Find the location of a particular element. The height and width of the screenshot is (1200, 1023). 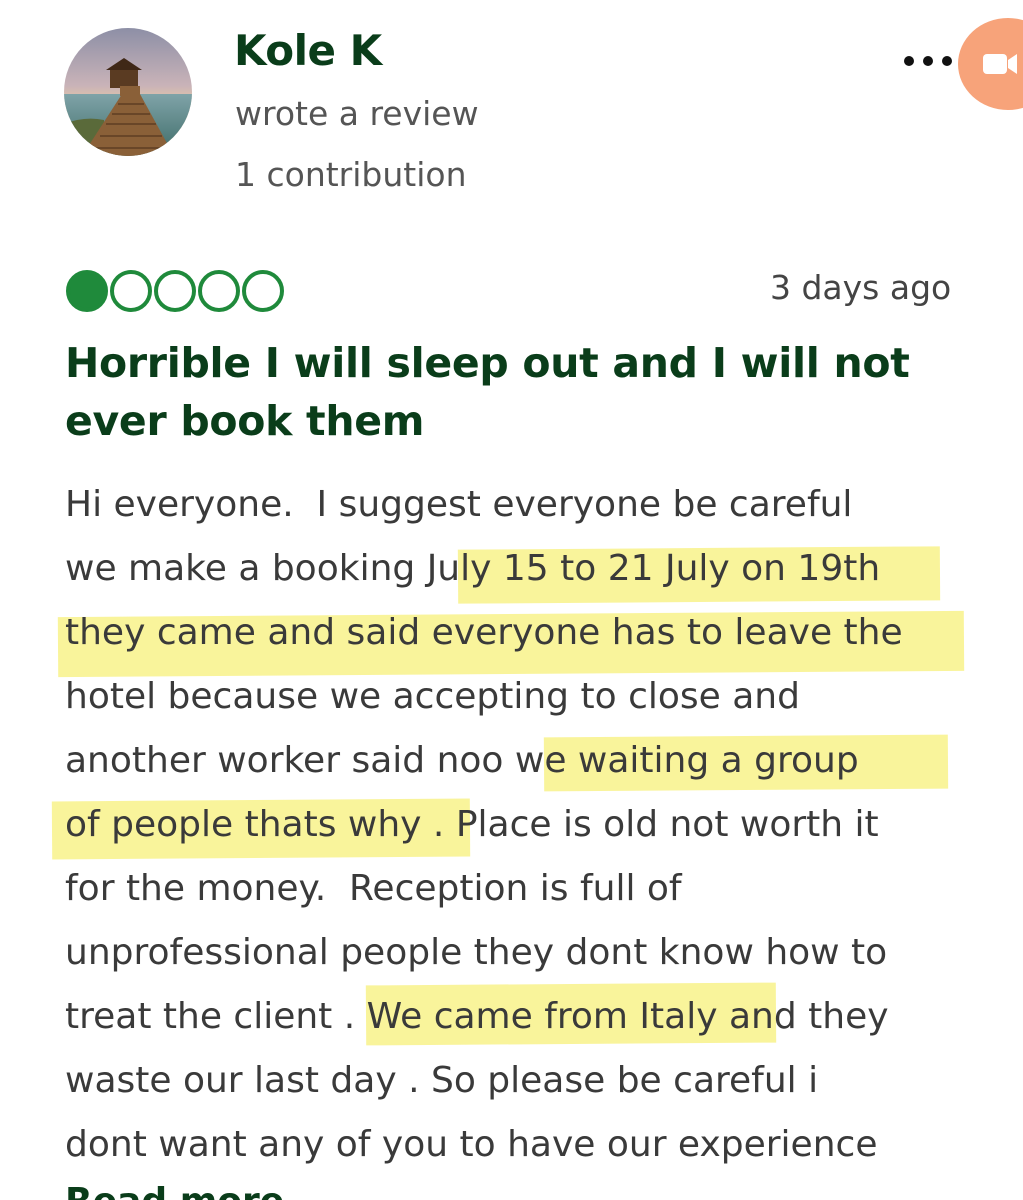

read-more-link: Read more is located at coordinates (185, 1192).